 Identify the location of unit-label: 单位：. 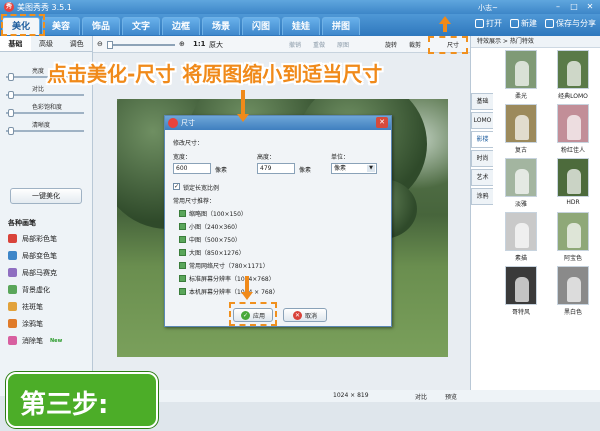
(340, 157).